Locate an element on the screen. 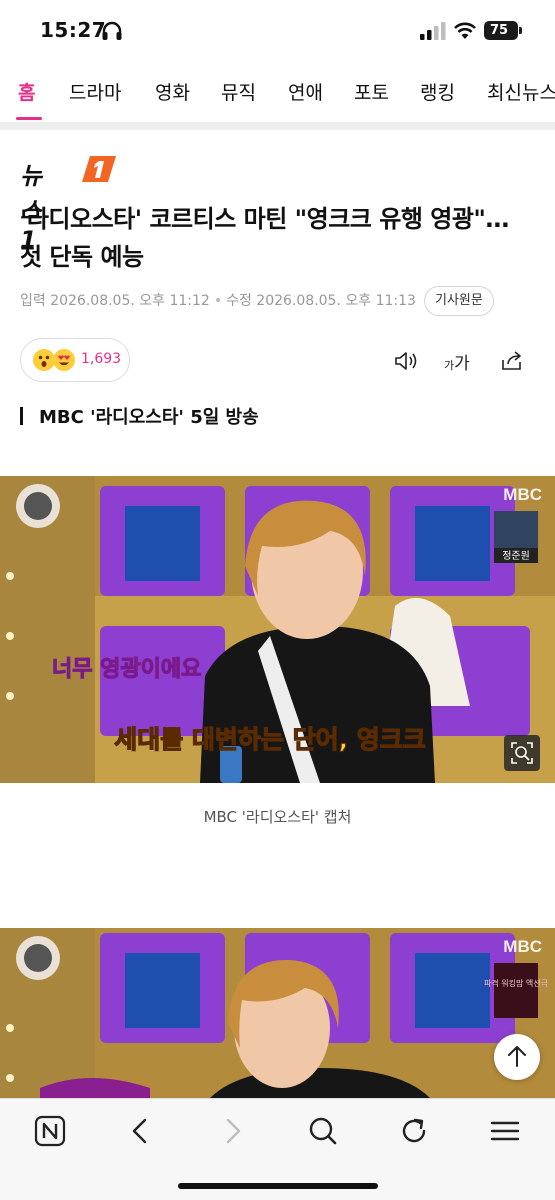  signal-icon is located at coordinates (433, 31).